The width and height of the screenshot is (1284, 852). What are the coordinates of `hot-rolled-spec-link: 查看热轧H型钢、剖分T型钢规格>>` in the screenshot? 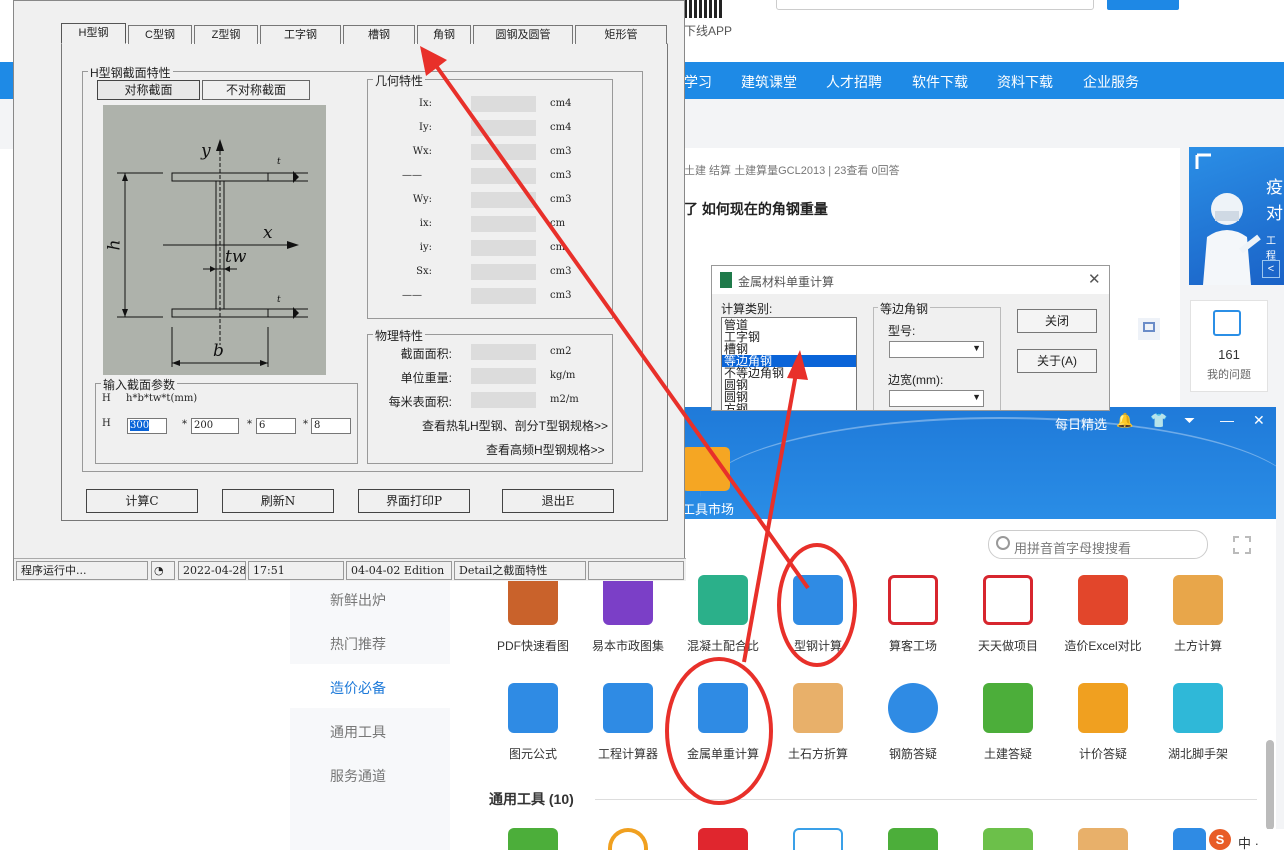 It's located at (515, 425).